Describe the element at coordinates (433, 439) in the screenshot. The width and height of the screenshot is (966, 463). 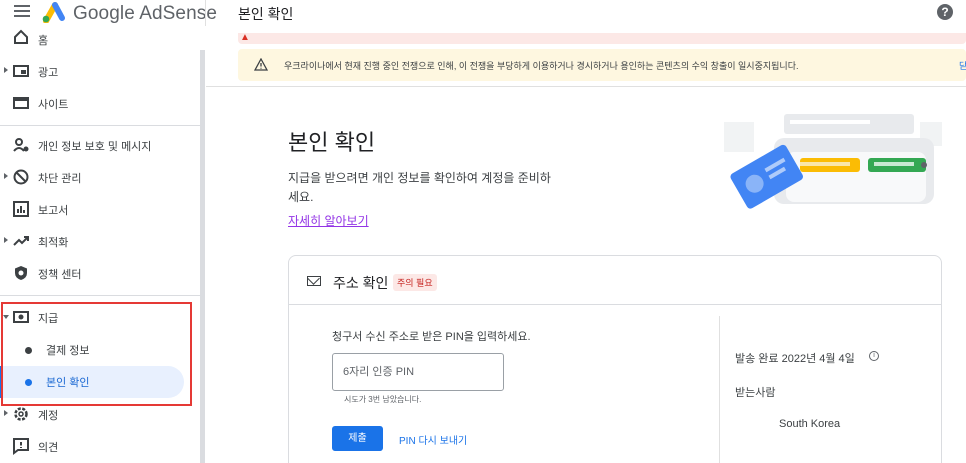
I see `resend-pin-link: PIN 다시 보내기` at that location.